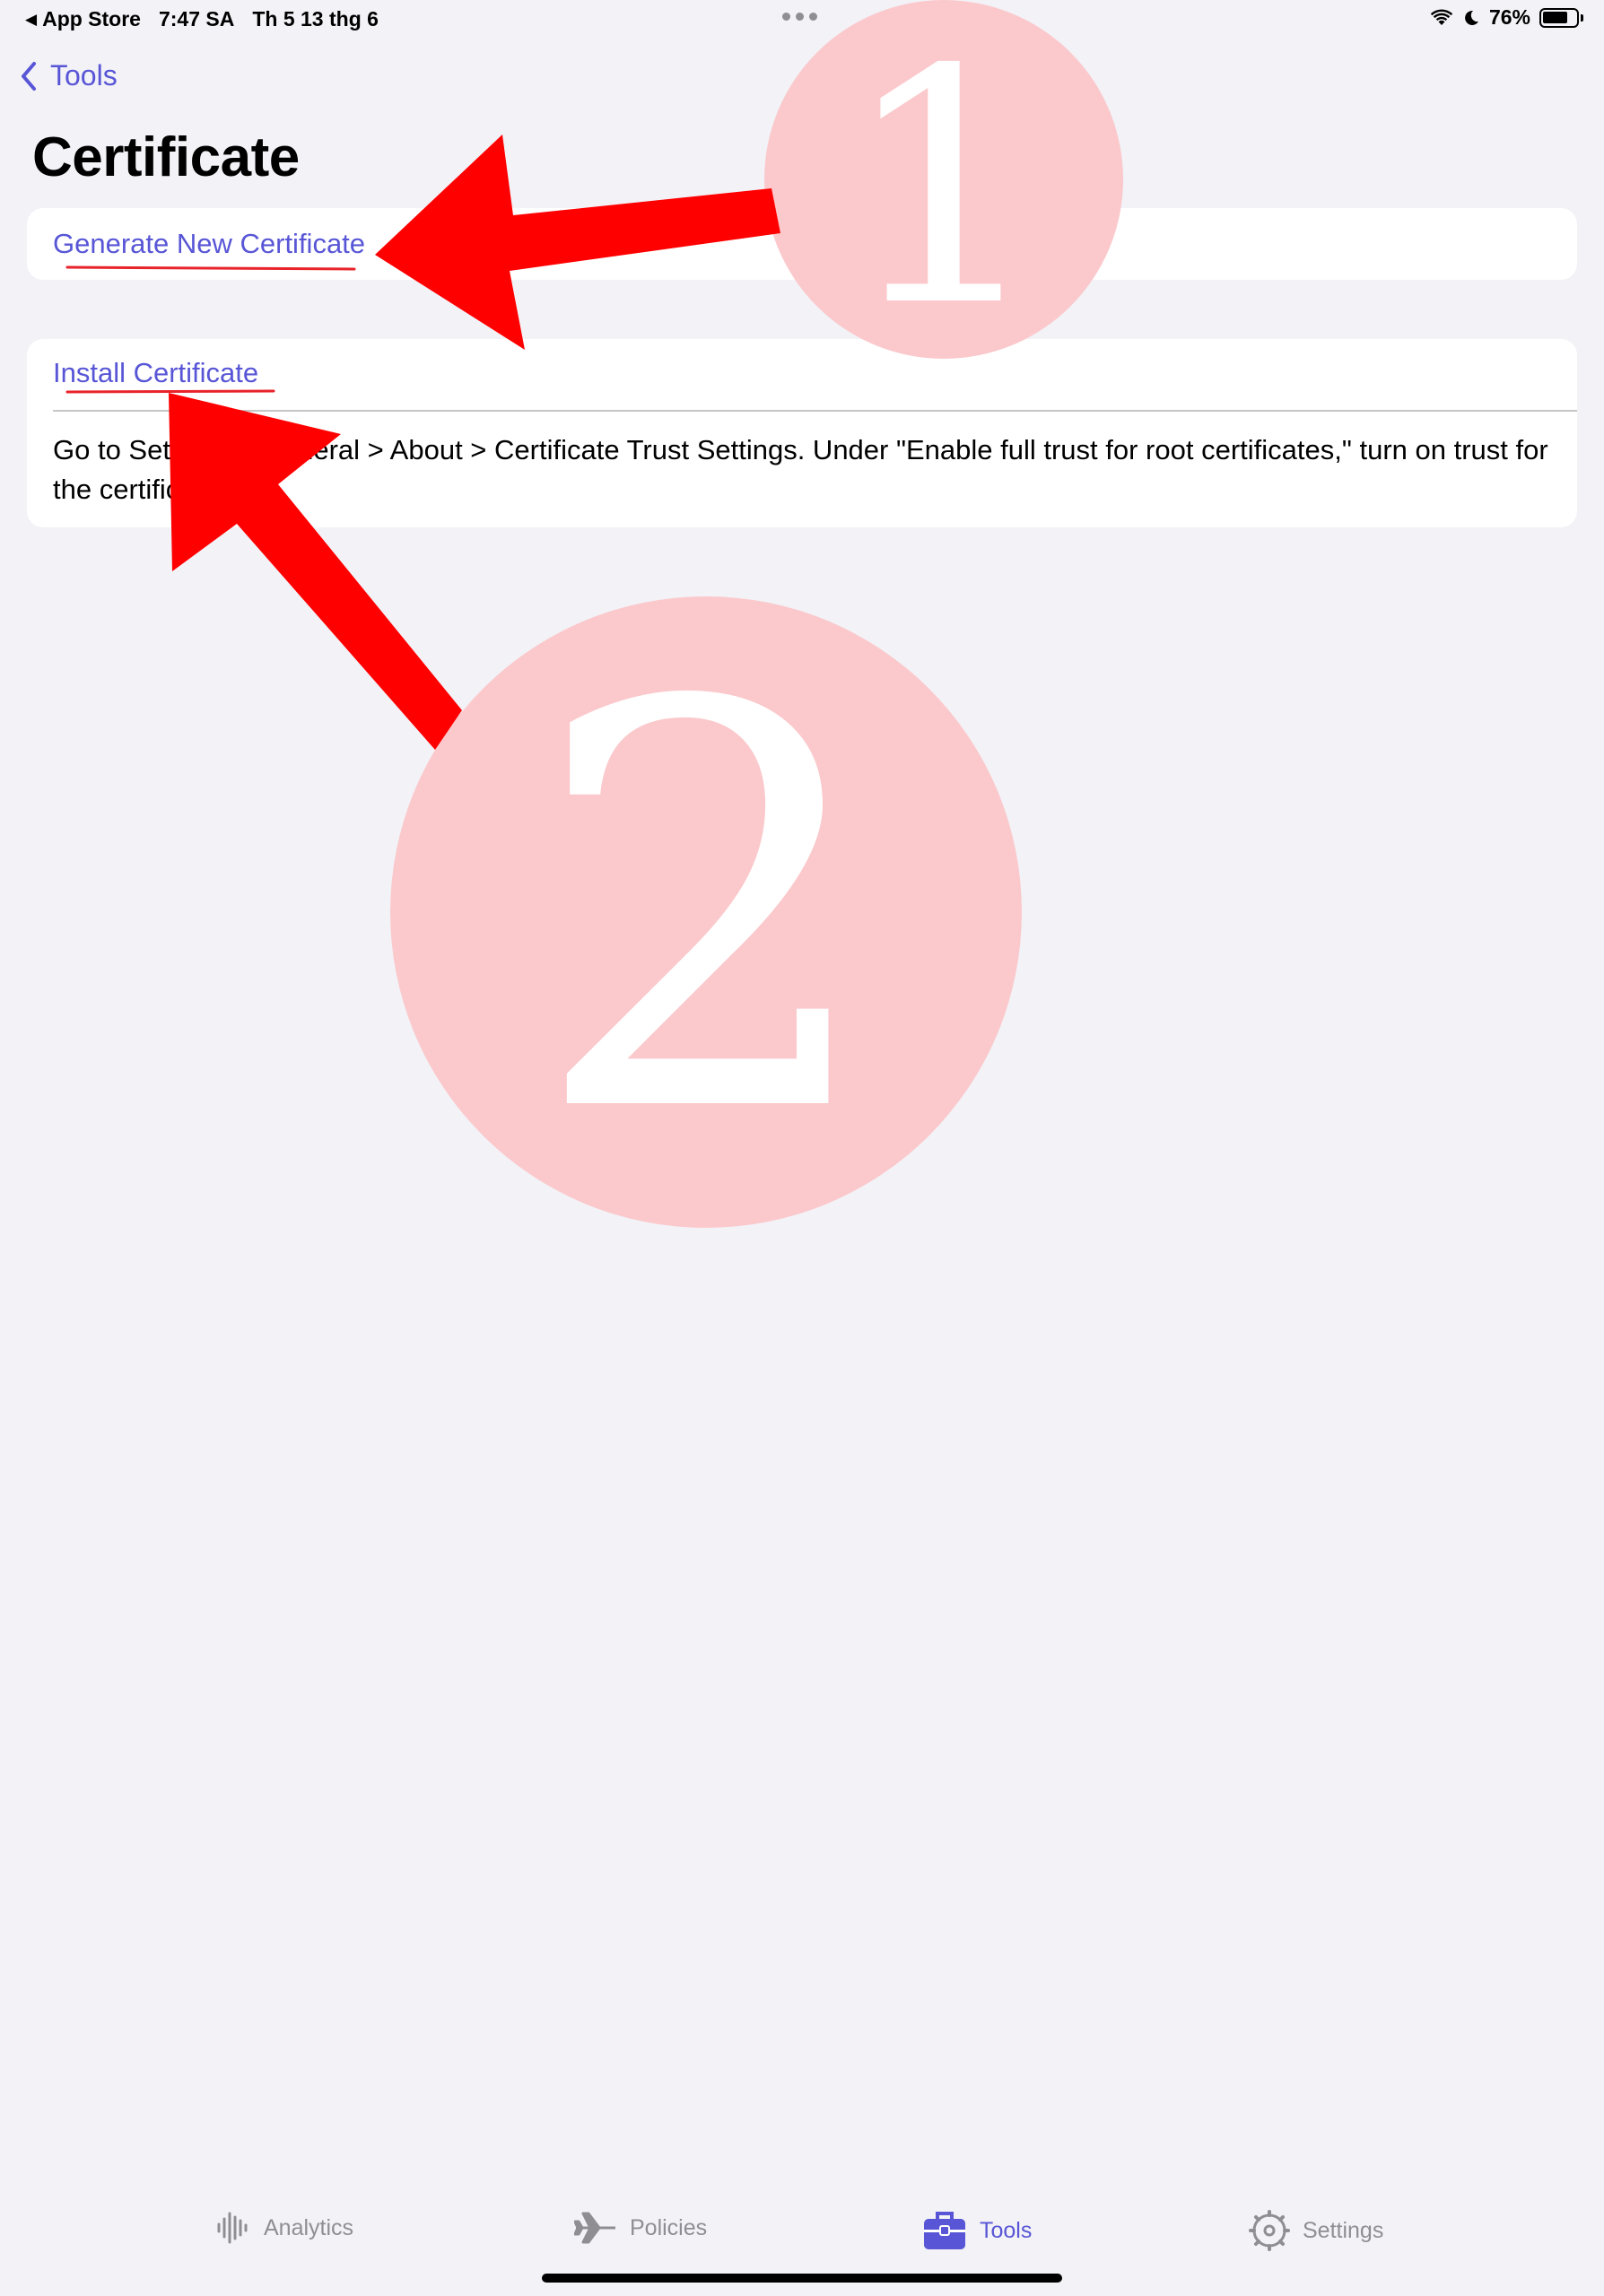  I want to click on status-left: ◀ App Store 7:47 SA Th 5 13 thg 6, so click(202, 19).